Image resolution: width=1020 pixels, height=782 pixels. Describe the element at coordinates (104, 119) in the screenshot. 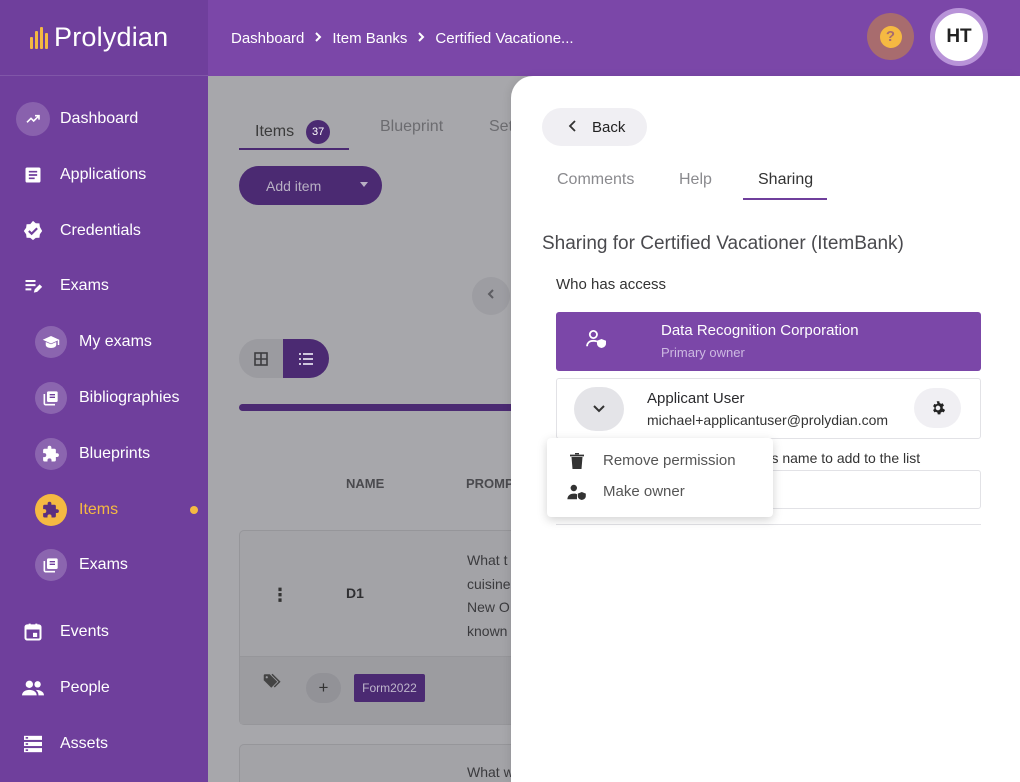

I see `sidebar-item-dashboard: Dashboard` at that location.